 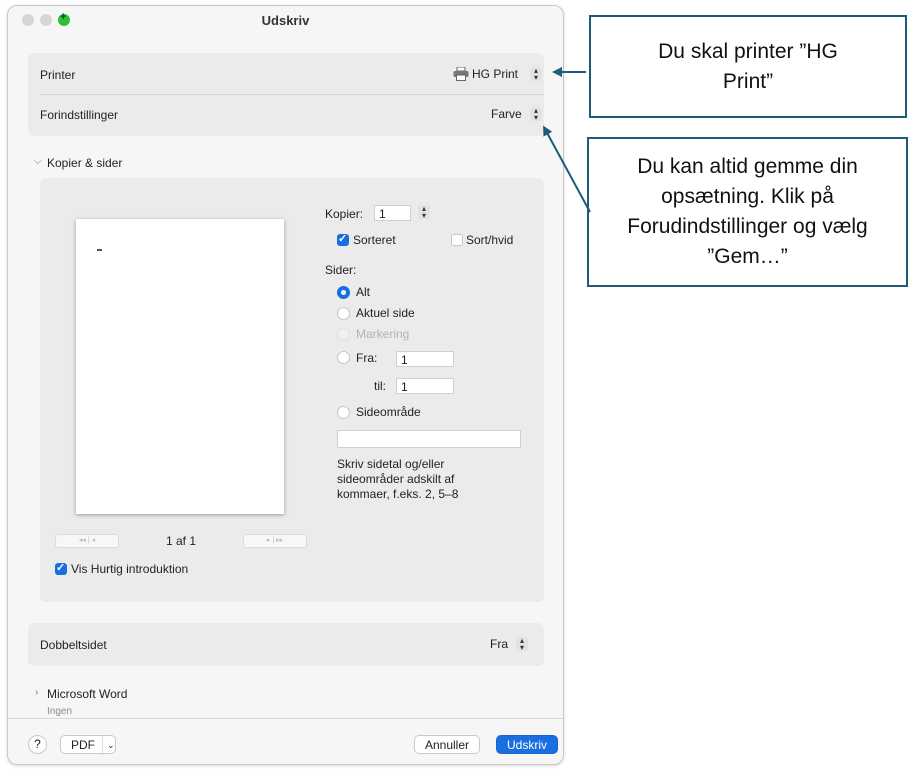 What do you see at coordinates (567, 169) in the screenshot?
I see `presets-callout-arrow` at bounding box center [567, 169].